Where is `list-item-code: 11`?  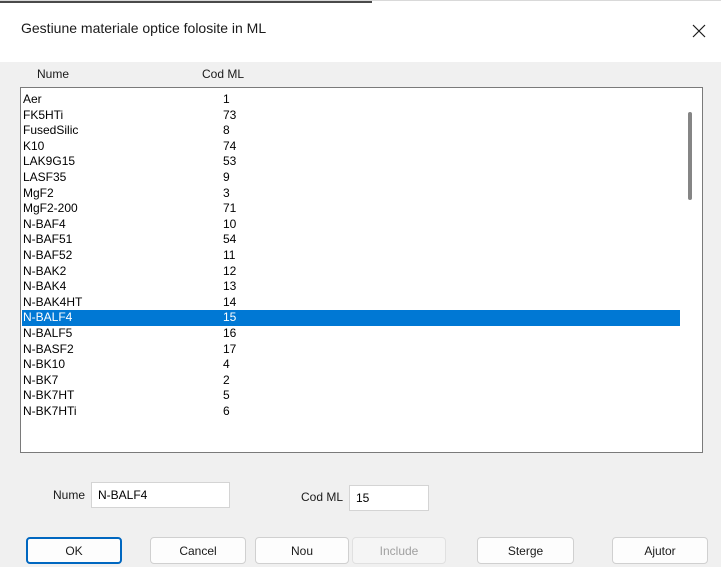
list-item-code: 11 is located at coordinates (229, 254).